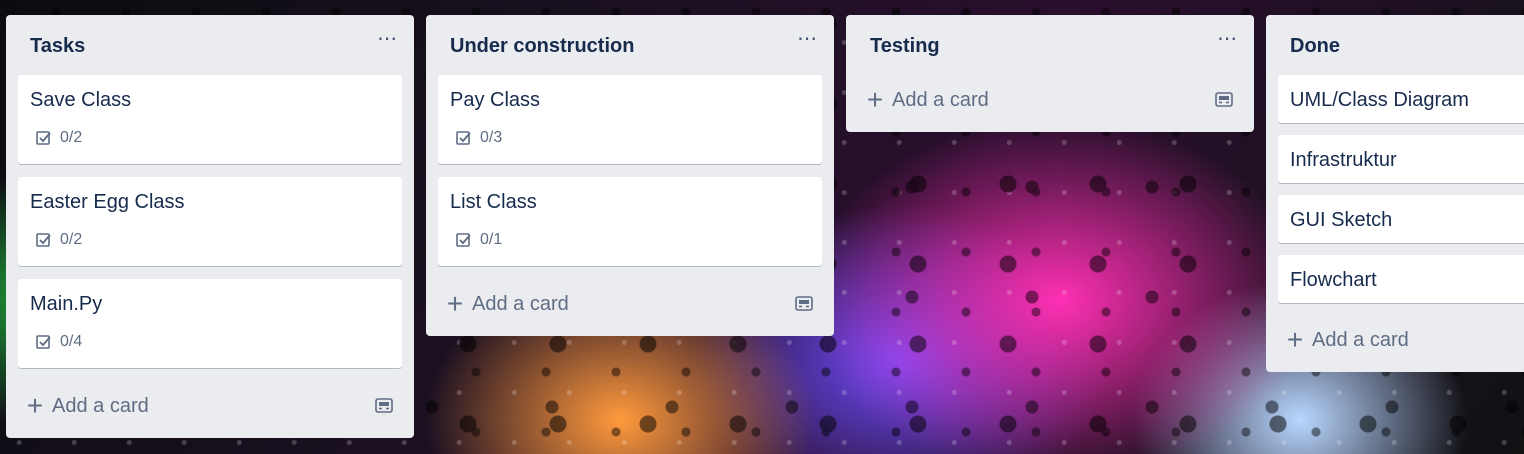  What do you see at coordinates (491, 137) in the screenshot?
I see `checklist-count: 0/3` at bounding box center [491, 137].